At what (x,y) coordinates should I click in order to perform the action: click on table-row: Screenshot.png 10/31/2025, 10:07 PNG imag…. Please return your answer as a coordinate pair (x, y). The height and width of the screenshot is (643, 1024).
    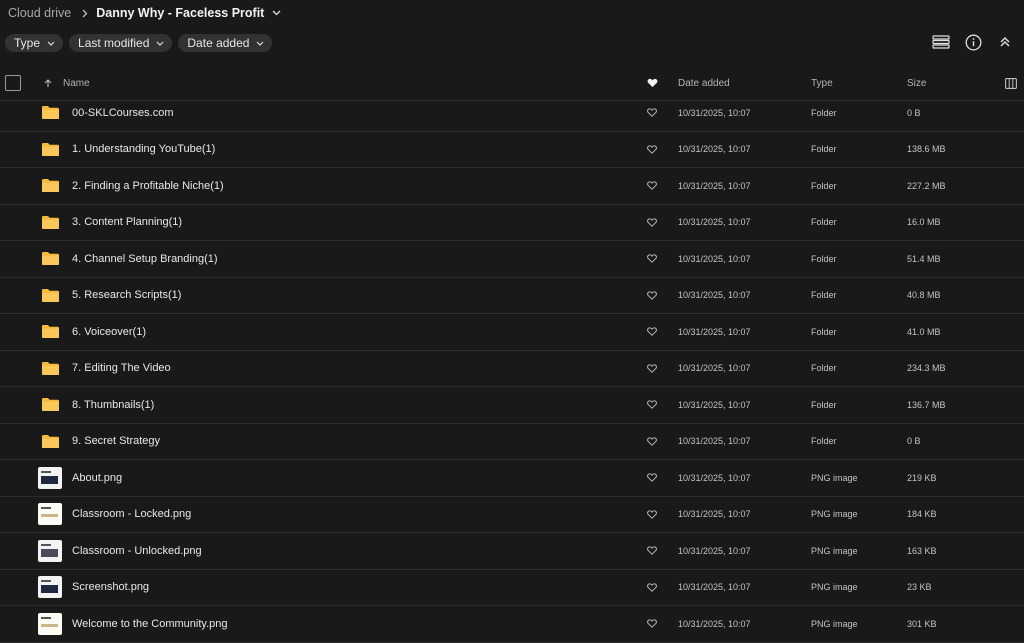
    Looking at the image, I should click on (512, 588).